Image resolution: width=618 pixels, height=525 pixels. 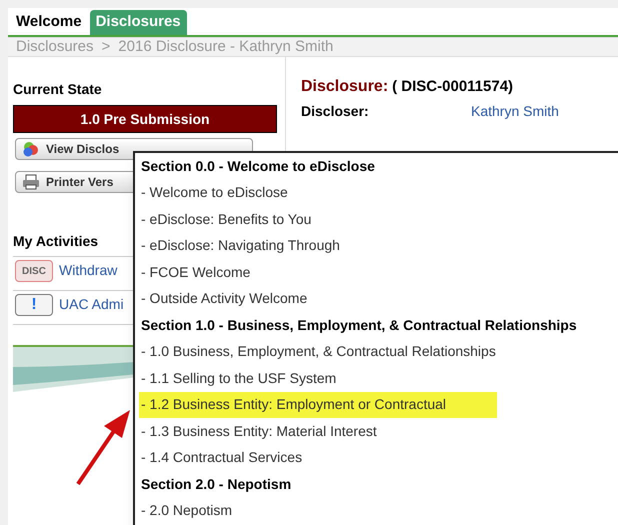 What do you see at coordinates (34, 271) in the screenshot?
I see `disc-badge: DISC` at bounding box center [34, 271].